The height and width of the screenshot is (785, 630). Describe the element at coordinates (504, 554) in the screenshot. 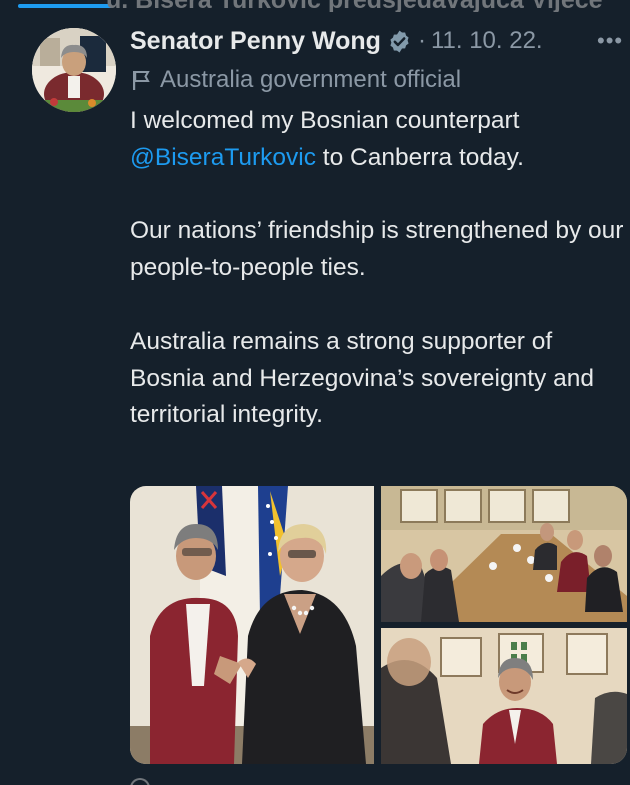

I see `photo-meeting-table` at that location.